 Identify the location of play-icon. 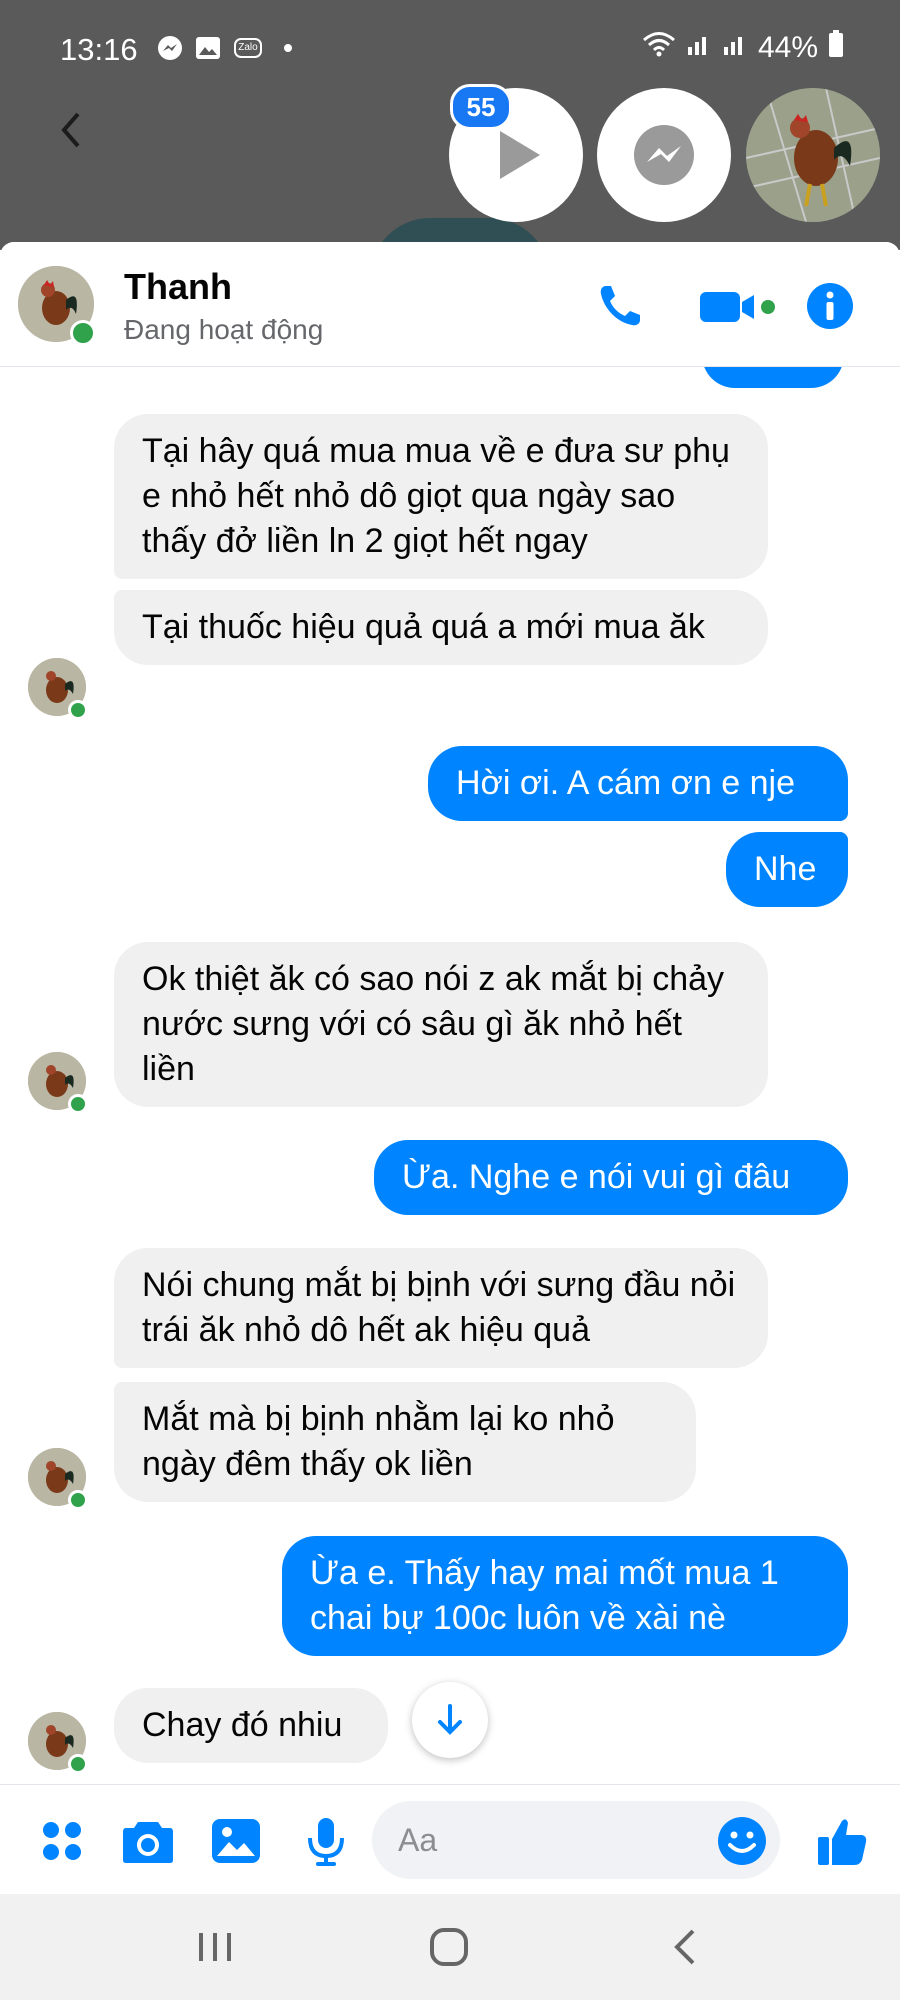
(520, 155).